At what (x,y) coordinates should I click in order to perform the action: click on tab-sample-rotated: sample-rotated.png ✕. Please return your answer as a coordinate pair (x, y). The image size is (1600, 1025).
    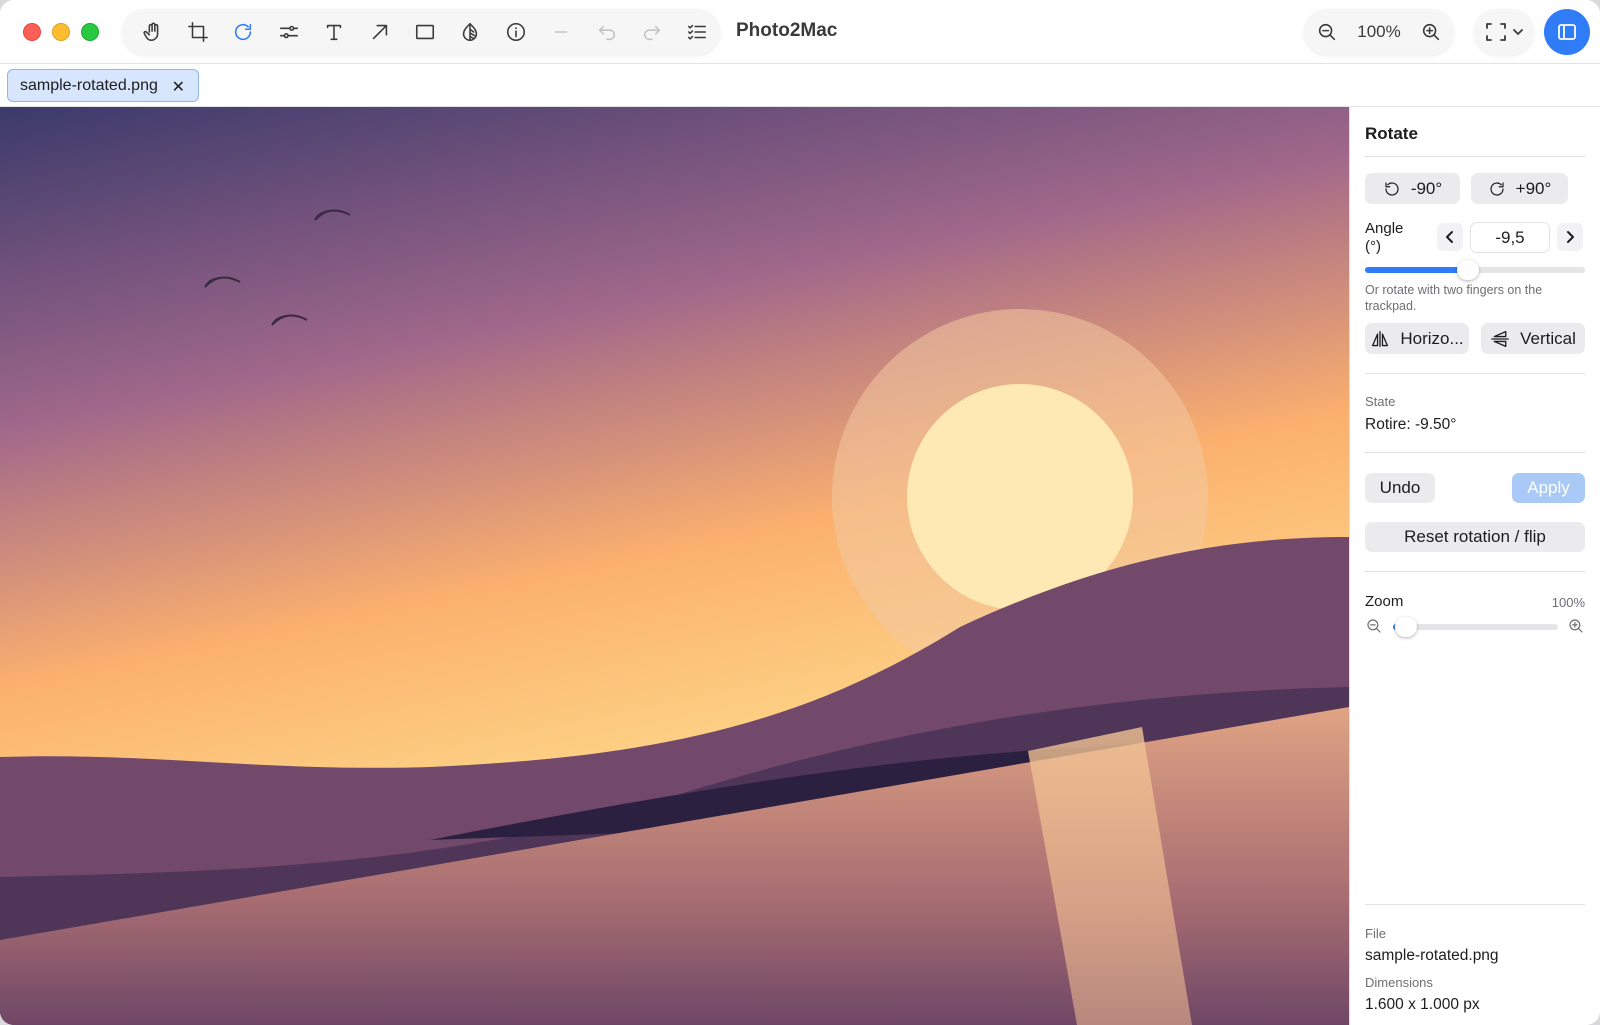
    Looking at the image, I should click on (103, 85).